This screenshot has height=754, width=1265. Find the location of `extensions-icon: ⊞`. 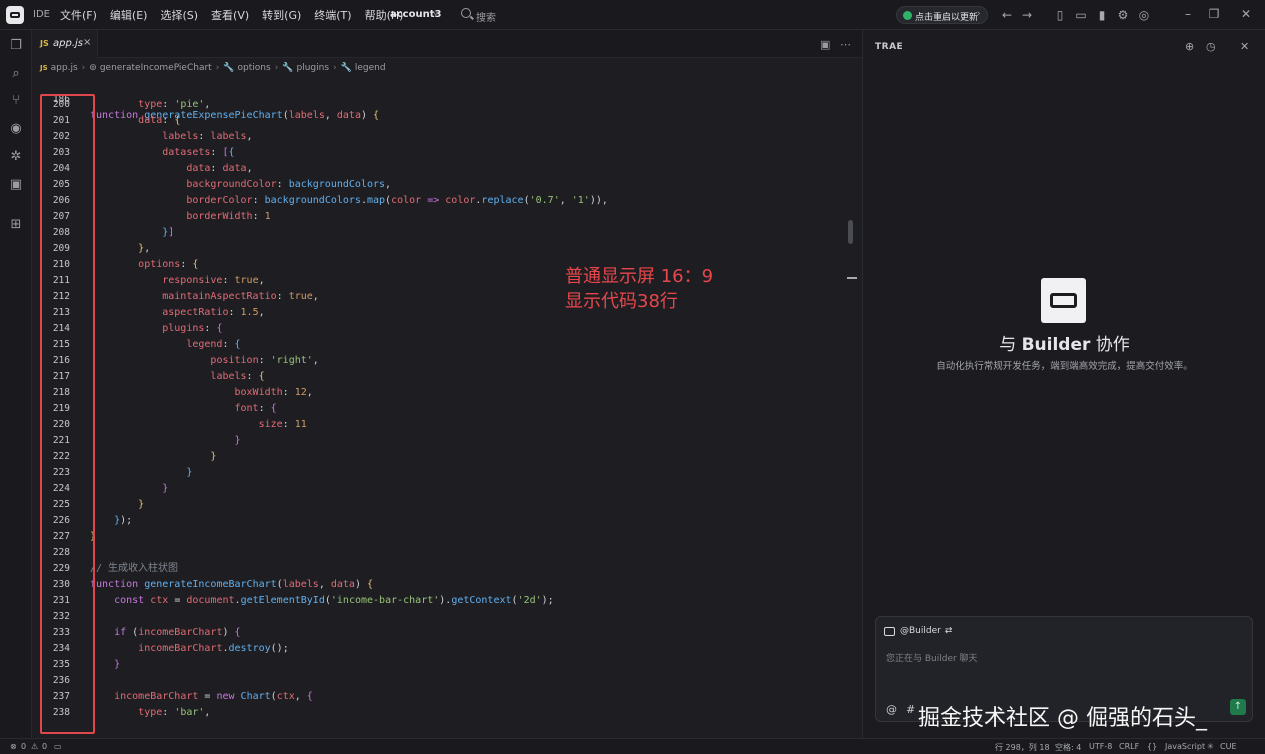

extensions-icon: ⊞ is located at coordinates (16, 225).